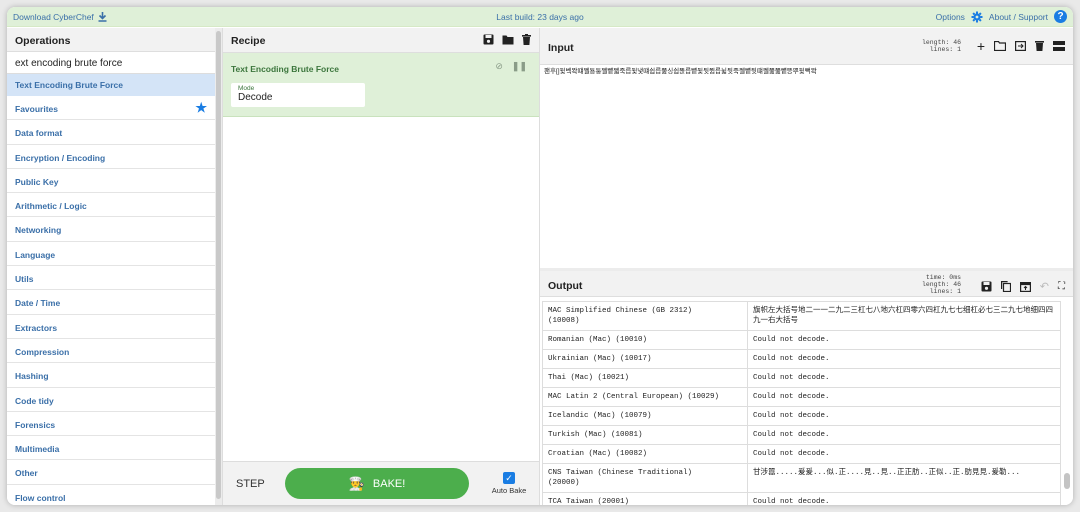 The height and width of the screenshot is (512, 1080). I want to click on save-output-icon, so click(986, 286).